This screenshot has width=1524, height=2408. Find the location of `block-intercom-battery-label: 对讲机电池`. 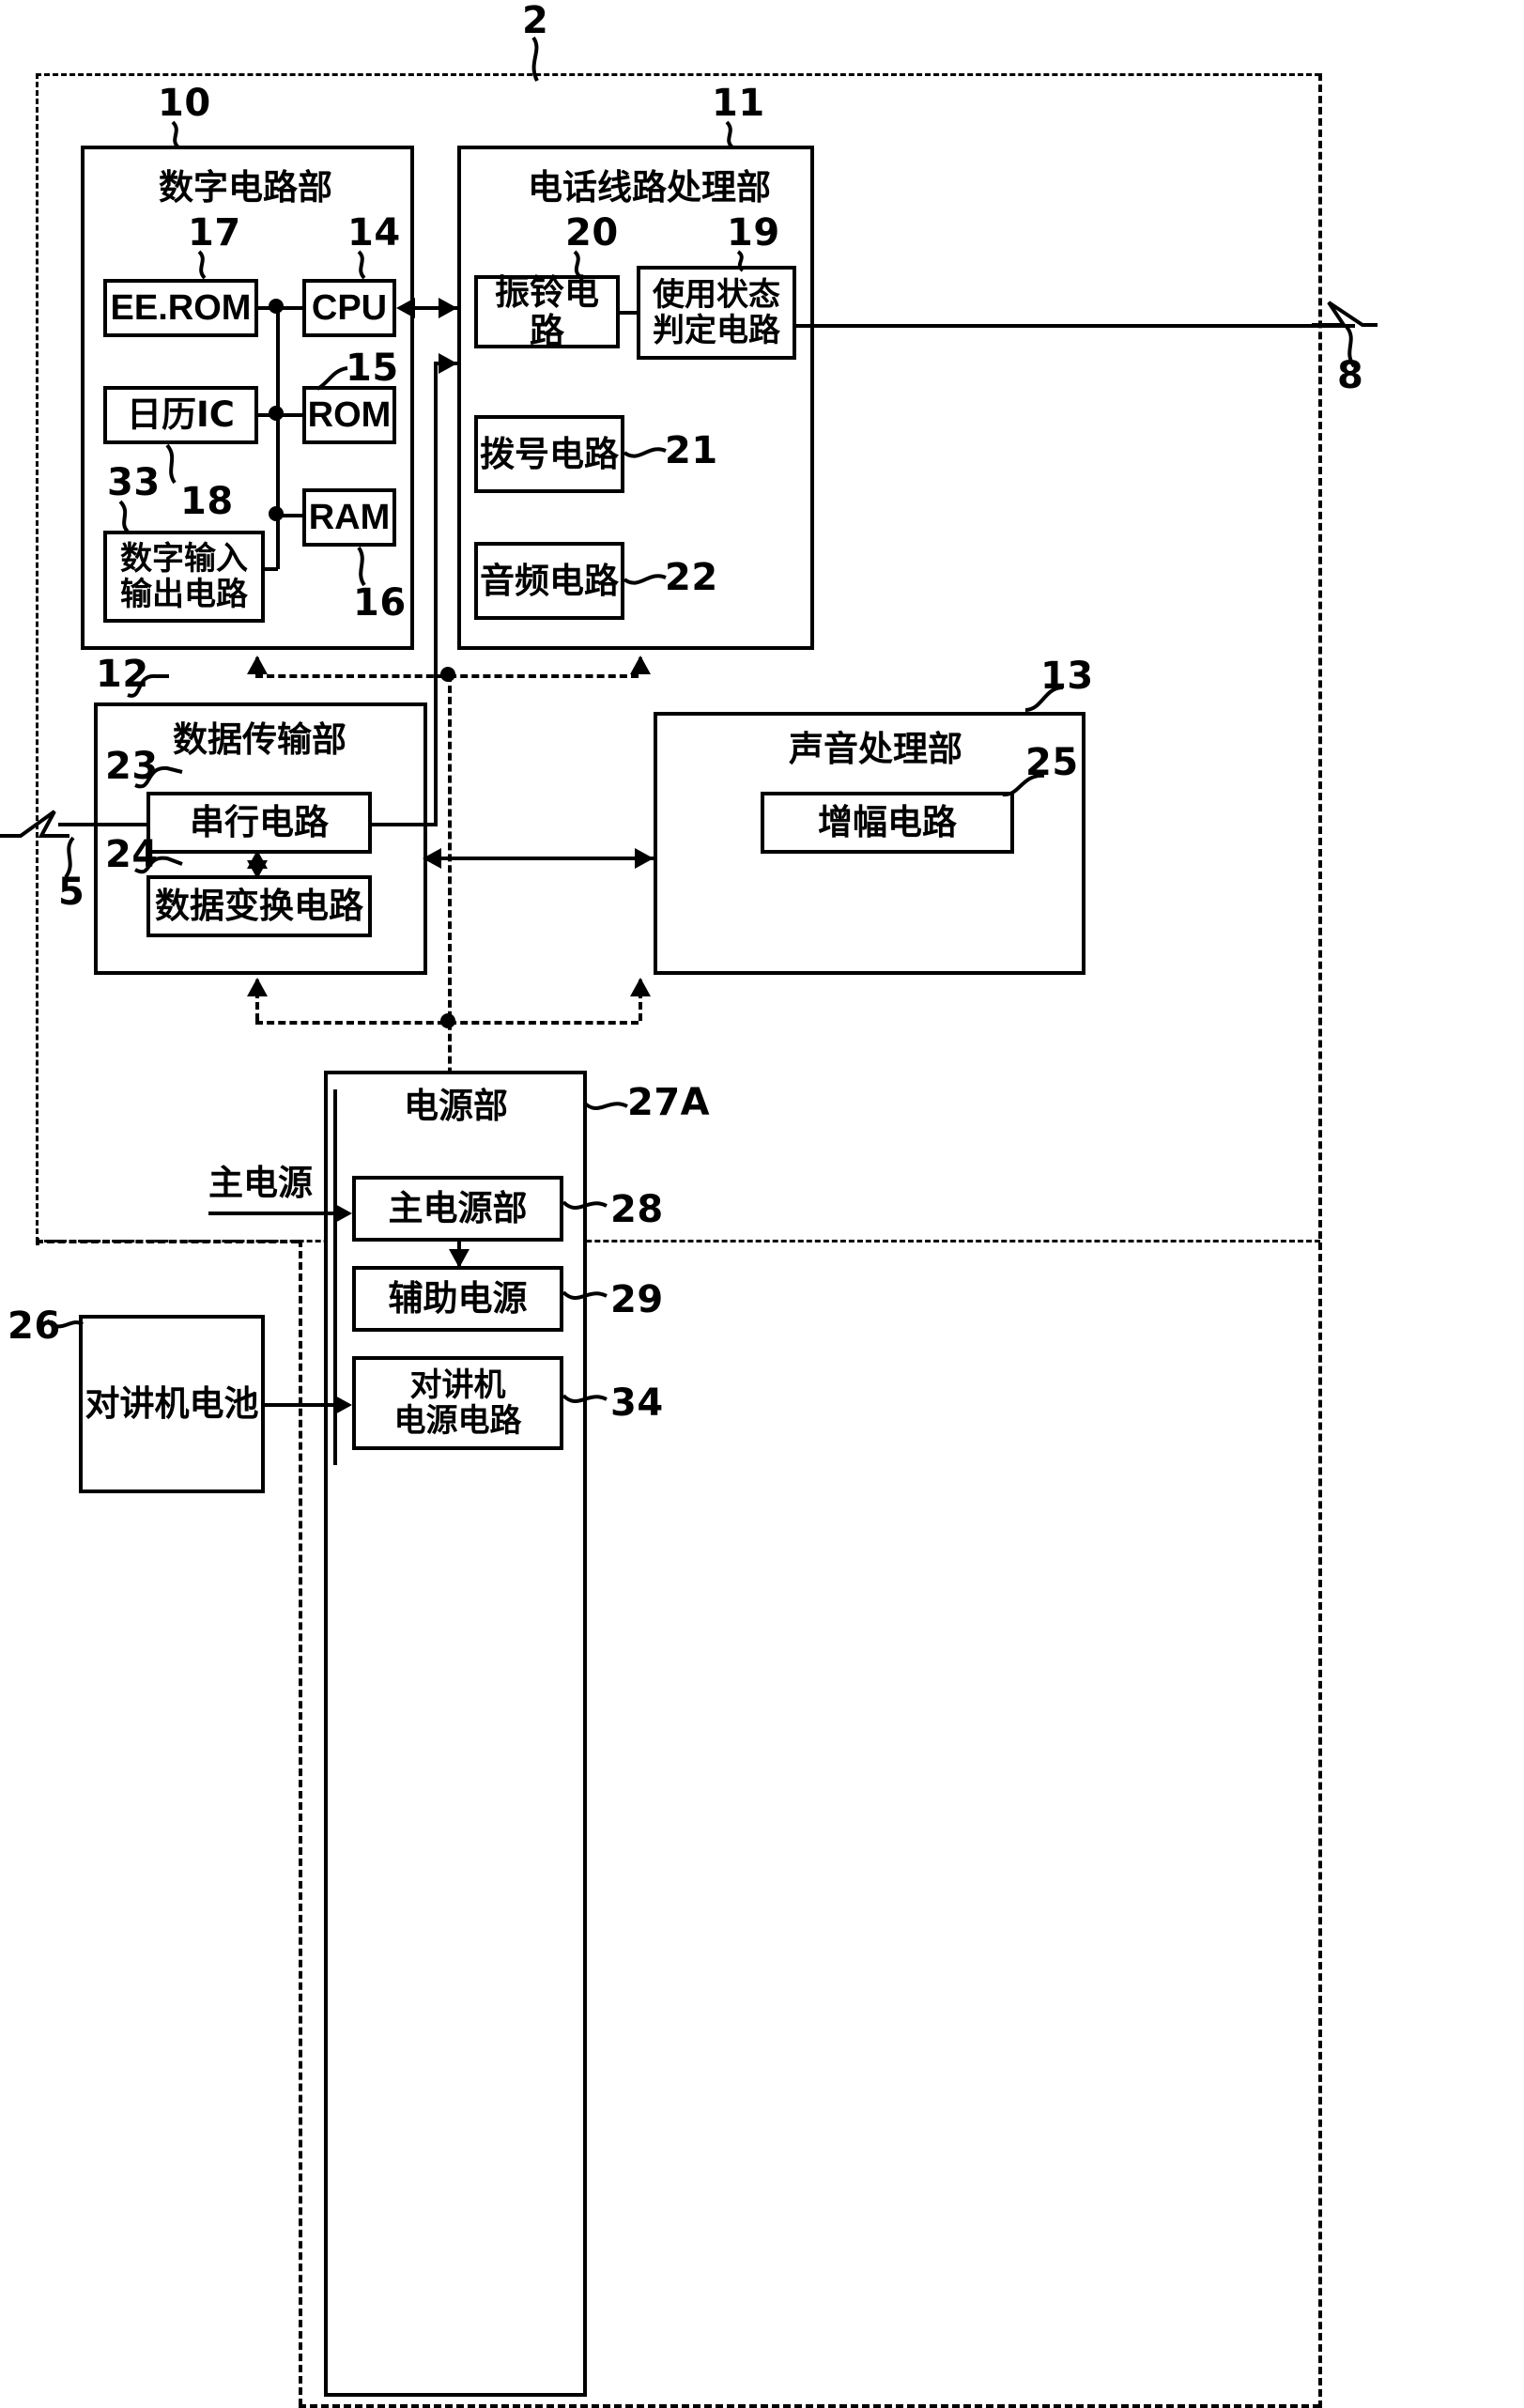

block-intercom-battery-label: 对讲机电池 is located at coordinates (172, 1404).